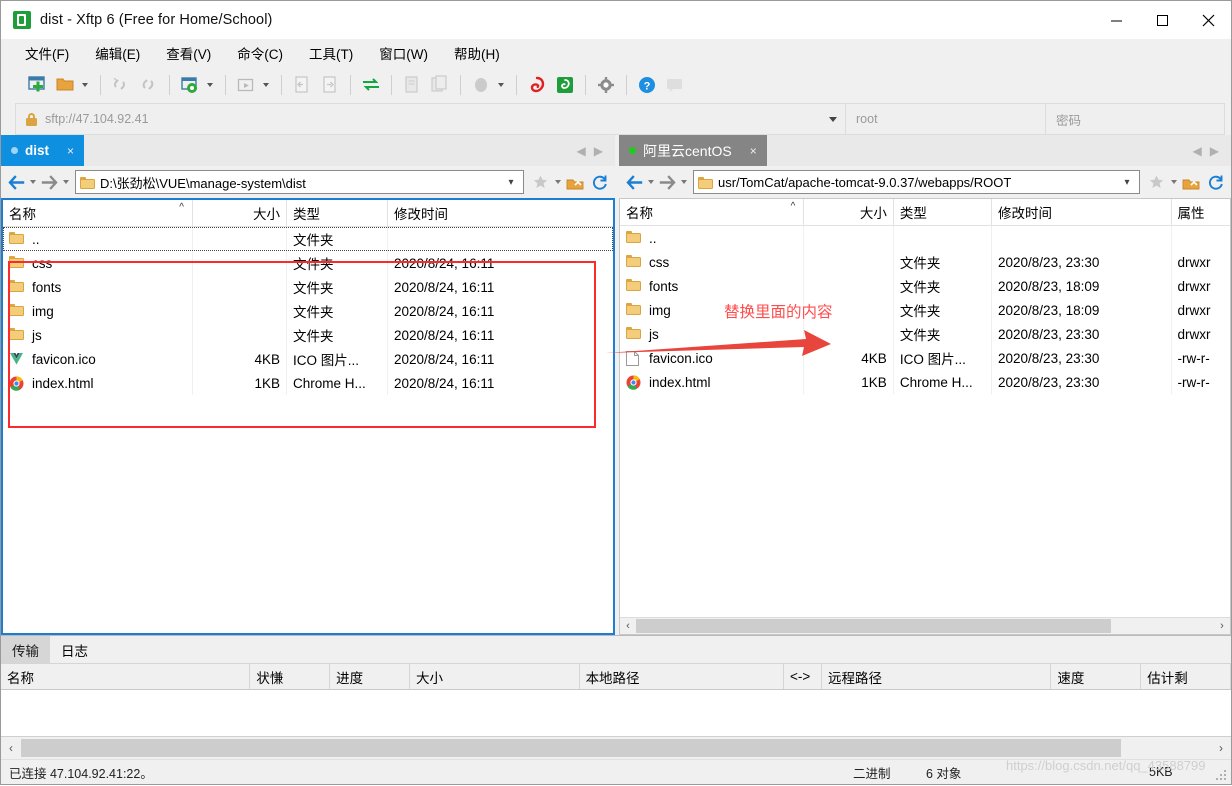 This screenshot has width=1232, height=786. I want to click on settings-gear-icon, so click(606, 85).